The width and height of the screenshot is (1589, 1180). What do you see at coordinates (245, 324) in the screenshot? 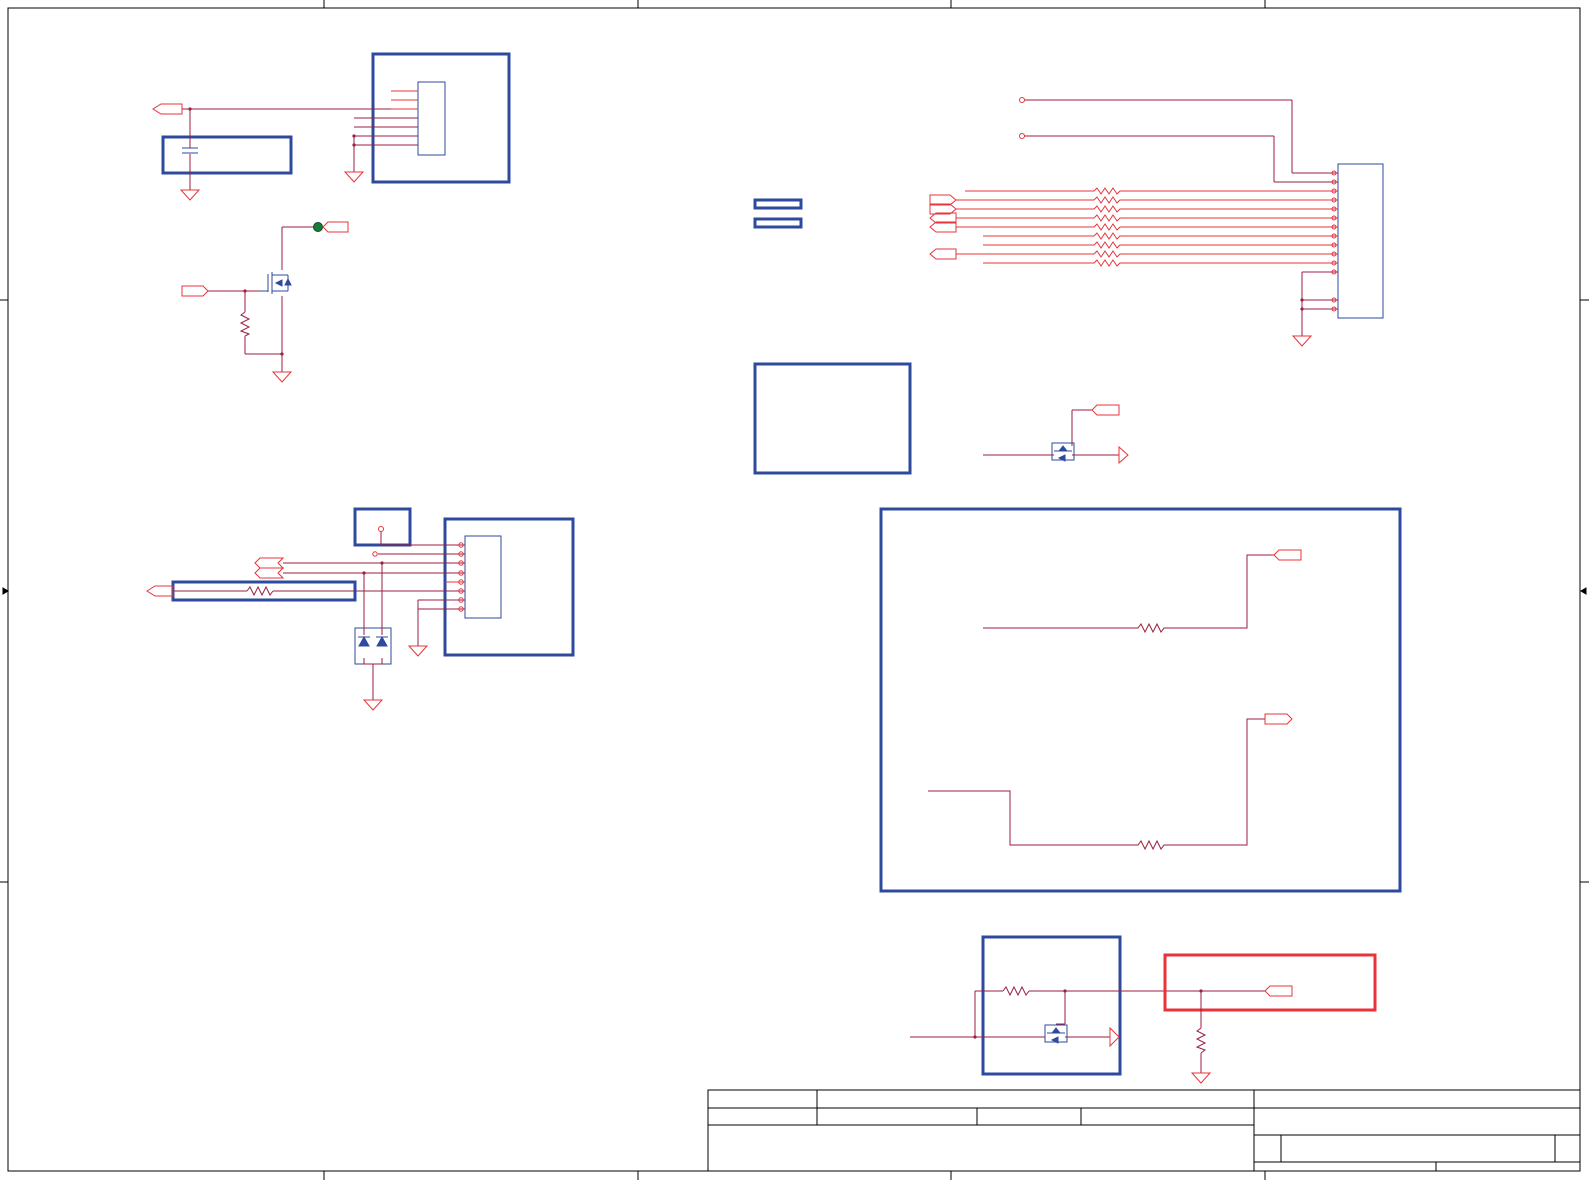
I see `resistor-symbol` at bounding box center [245, 324].